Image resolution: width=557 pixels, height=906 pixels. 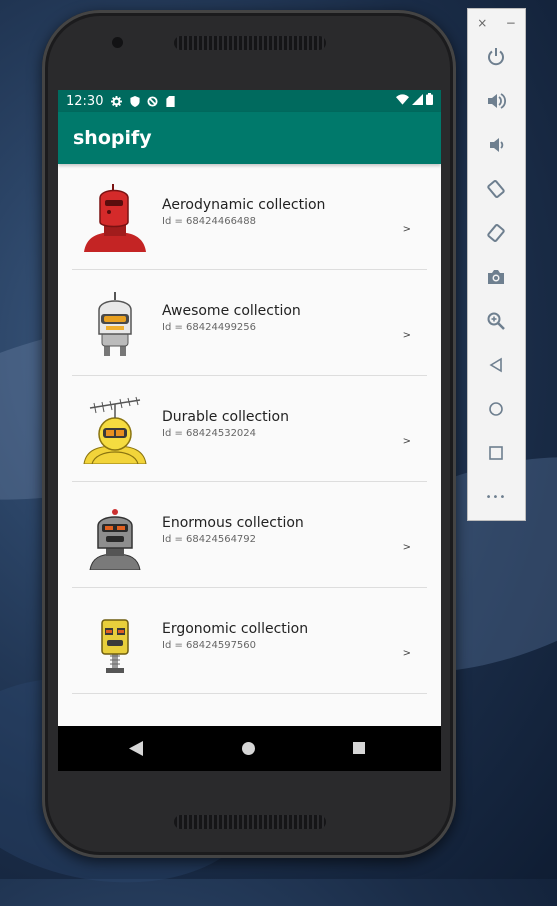 What do you see at coordinates (496, 277) in the screenshot?
I see `camera-icon` at bounding box center [496, 277].